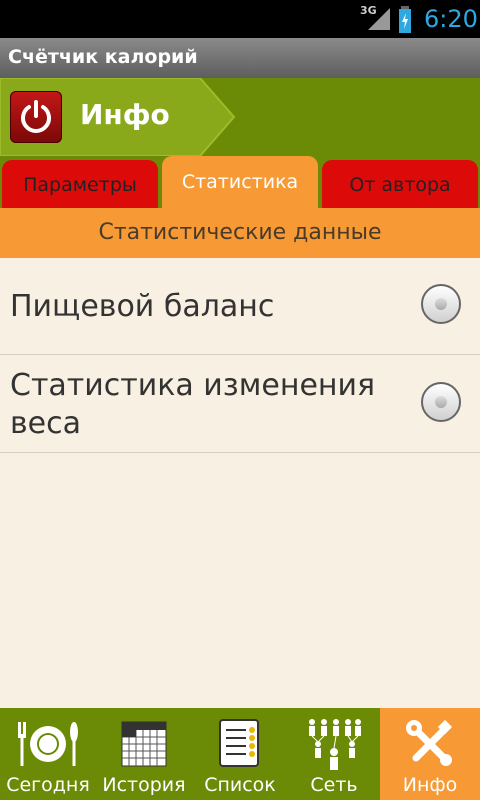 The width and height of the screenshot is (480, 800). What do you see at coordinates (240, 117) in the screenshot?
I see `screen-header: Инфо` at bounding box center [240, 117].